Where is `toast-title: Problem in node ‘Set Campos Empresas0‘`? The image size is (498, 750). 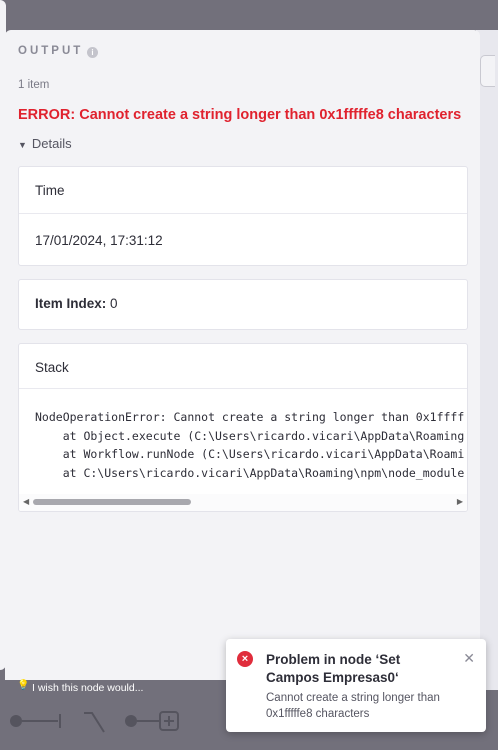 toast-title: Problem in node ‘Set Campos Empresas0‘ is located at coordinates (333, 668).